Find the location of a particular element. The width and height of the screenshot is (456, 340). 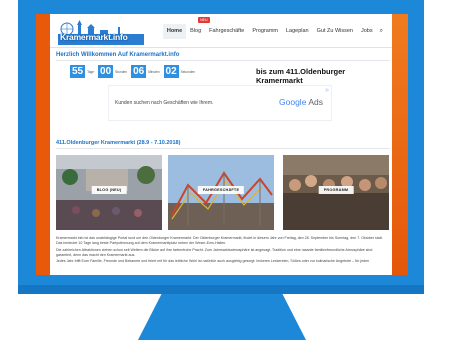

nav-gut-zu-wissen: Gut Zu Wissen is located at coordinates (335, 31).